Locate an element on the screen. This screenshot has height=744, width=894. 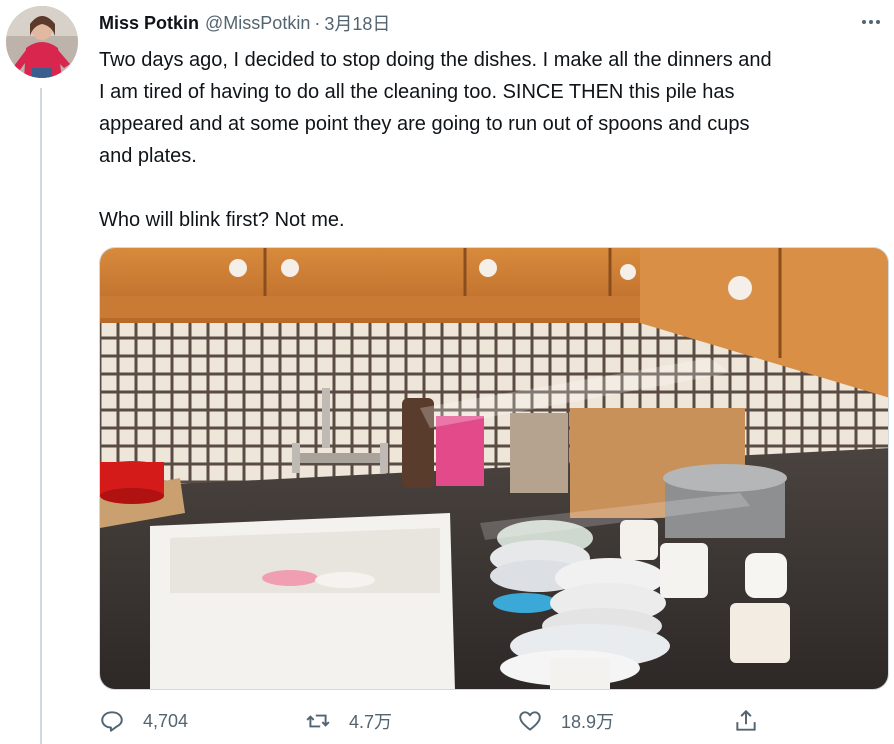
tweet-actions: 4,704 4.7万 18.9万 is located at coordinates (439, 726).